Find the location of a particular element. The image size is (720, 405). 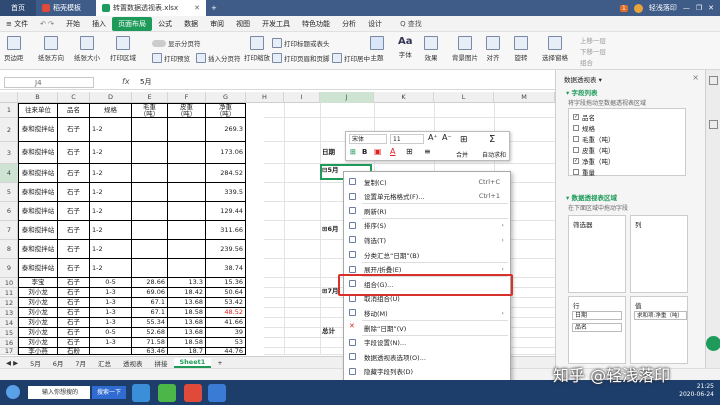

row-header: 3 is located at coordinates (9, 153).